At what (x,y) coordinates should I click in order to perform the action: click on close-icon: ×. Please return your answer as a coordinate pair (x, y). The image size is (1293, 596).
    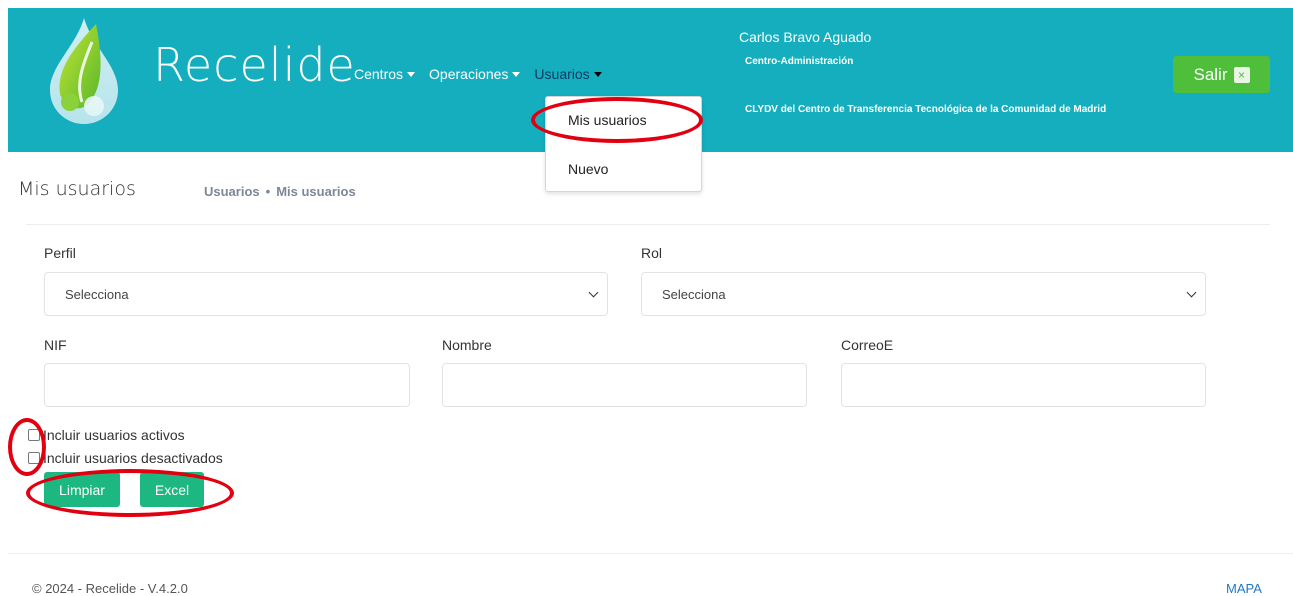
    Looking at the image, I should click on (1241, 74).